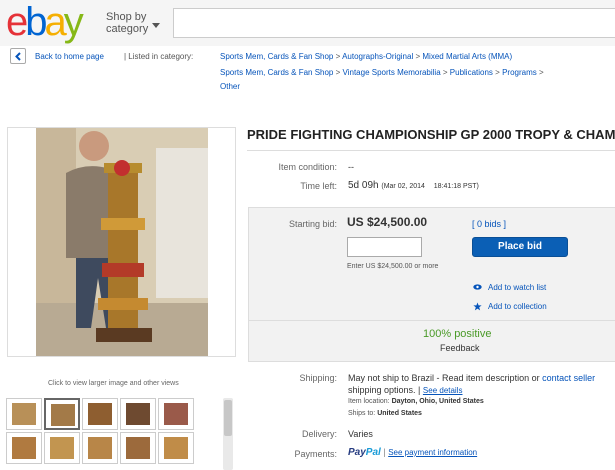 This screenshot has height=470, width=615. What do you see at coordinates (394, 23) in the screenshot?
I see `search-input` at bounding box center [394, 23].